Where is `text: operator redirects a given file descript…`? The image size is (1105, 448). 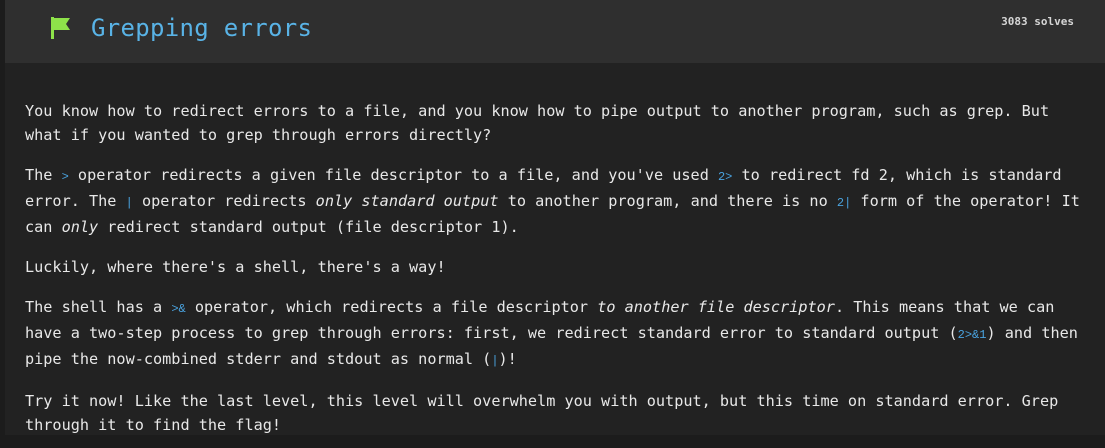
text: operator redirects a given file descript… is located at coordinates (393, 175).